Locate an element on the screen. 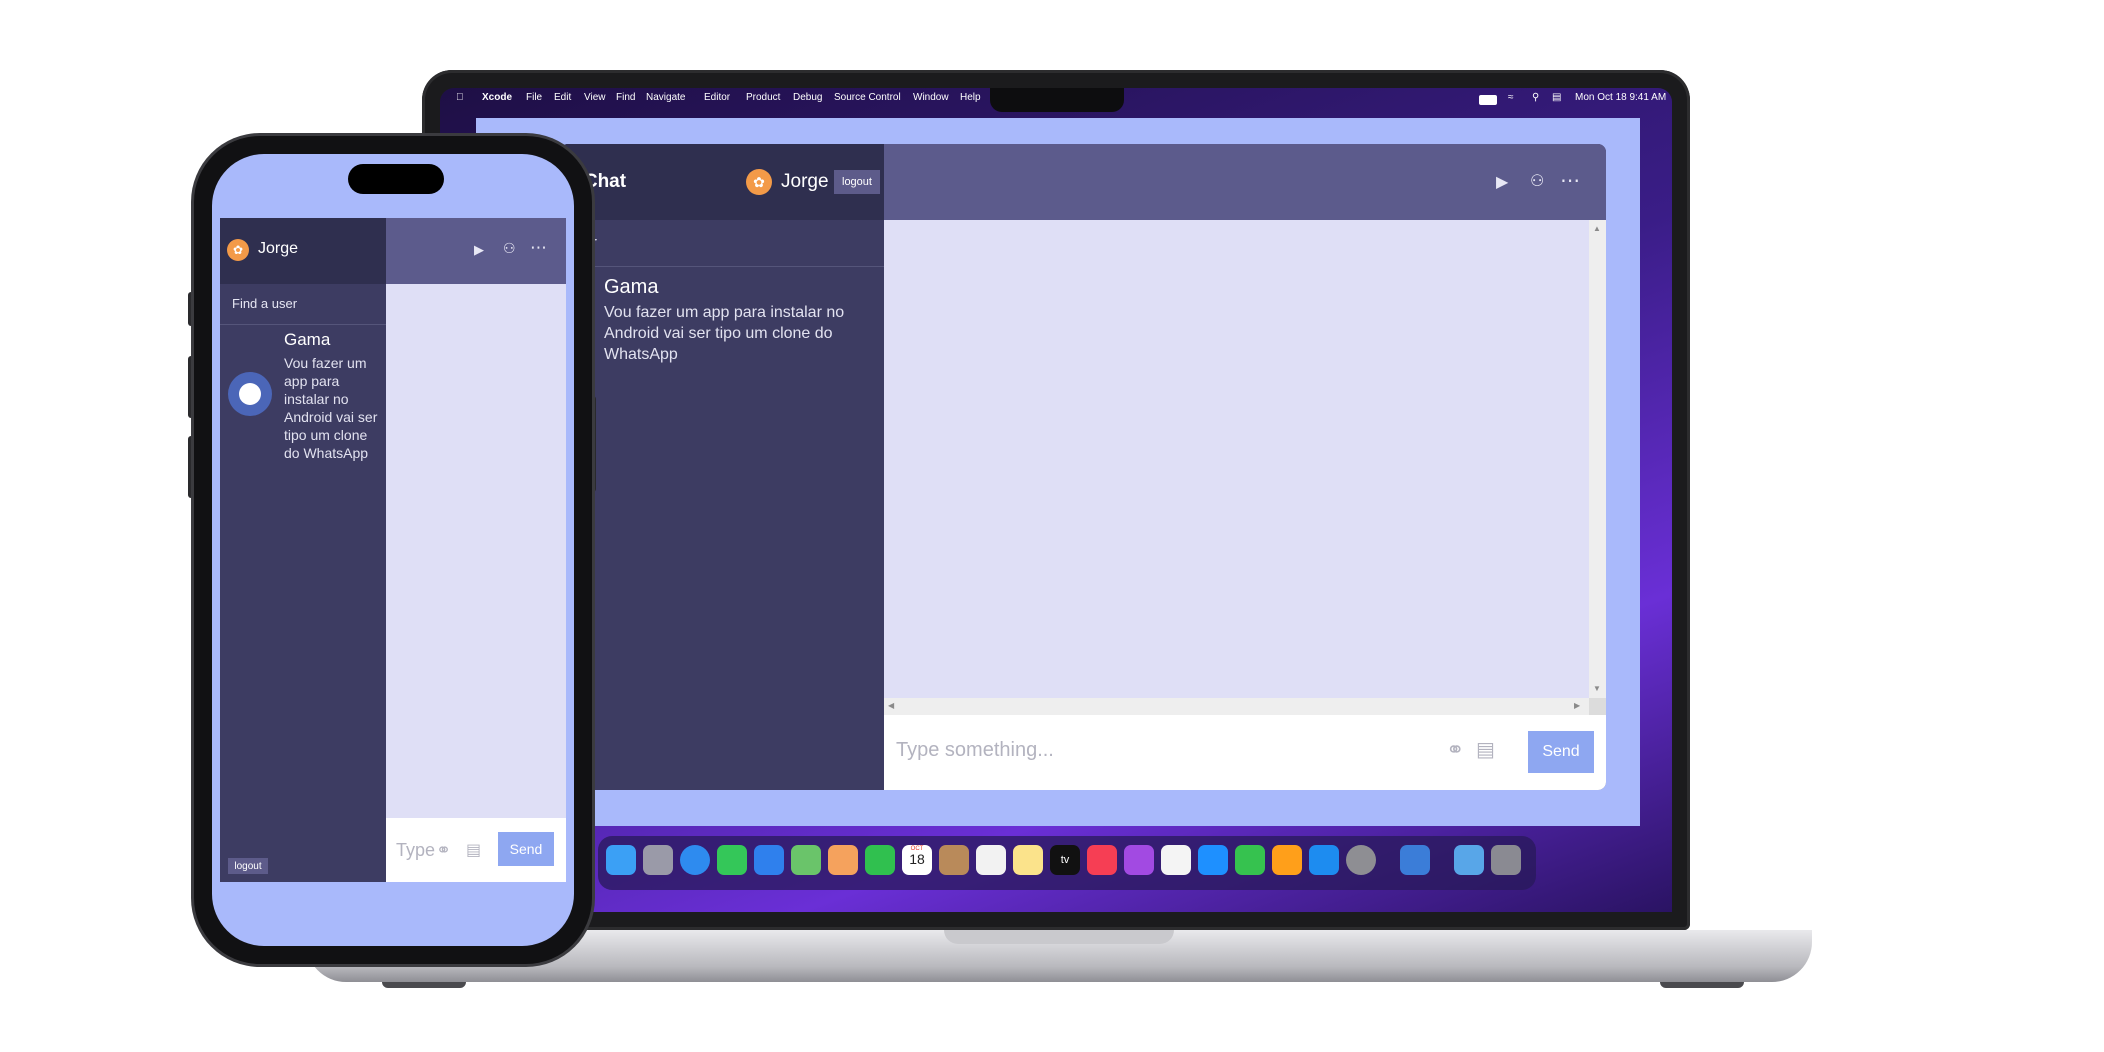 The width and height of the screenshot is (2104, 1052). tv-label: tv is located at coordinates (1065, 860).